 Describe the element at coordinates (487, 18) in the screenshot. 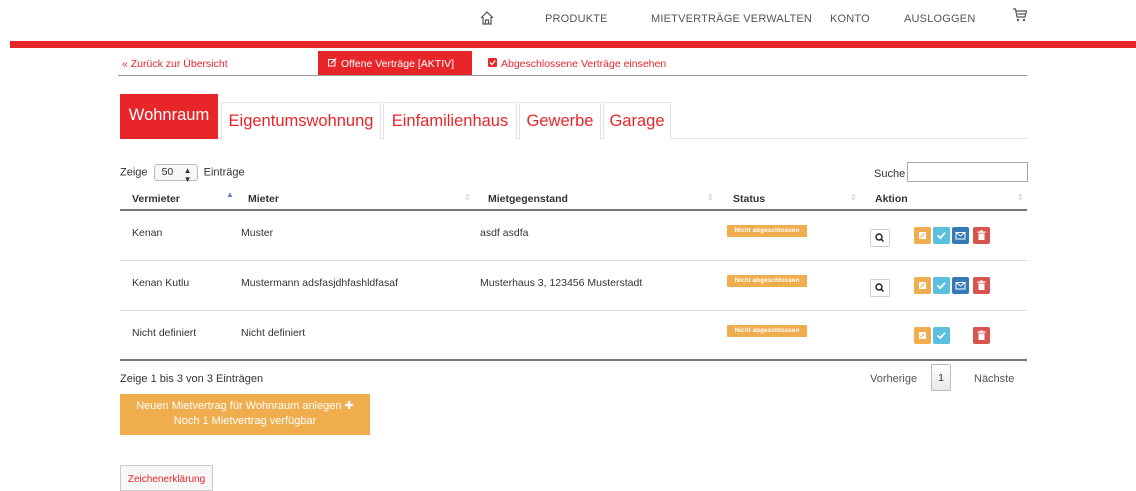

I see `home-icon` at that location.